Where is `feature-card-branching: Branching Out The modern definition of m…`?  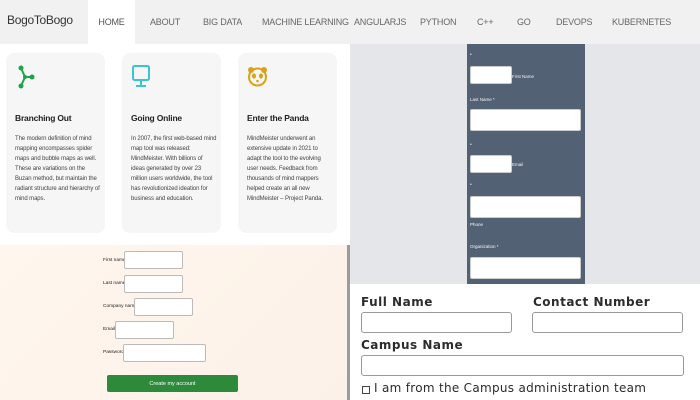 feature-card-branching: Branching Out The modern definition of m… is located at coordinates (55, 143).